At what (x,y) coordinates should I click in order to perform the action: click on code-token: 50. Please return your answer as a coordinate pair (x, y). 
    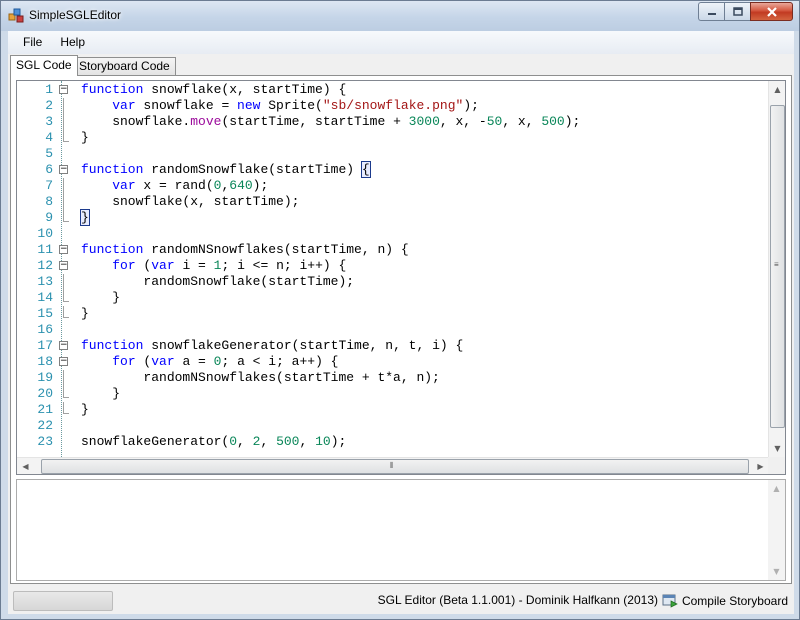
    Looking at the image, I should click on (494, 121).